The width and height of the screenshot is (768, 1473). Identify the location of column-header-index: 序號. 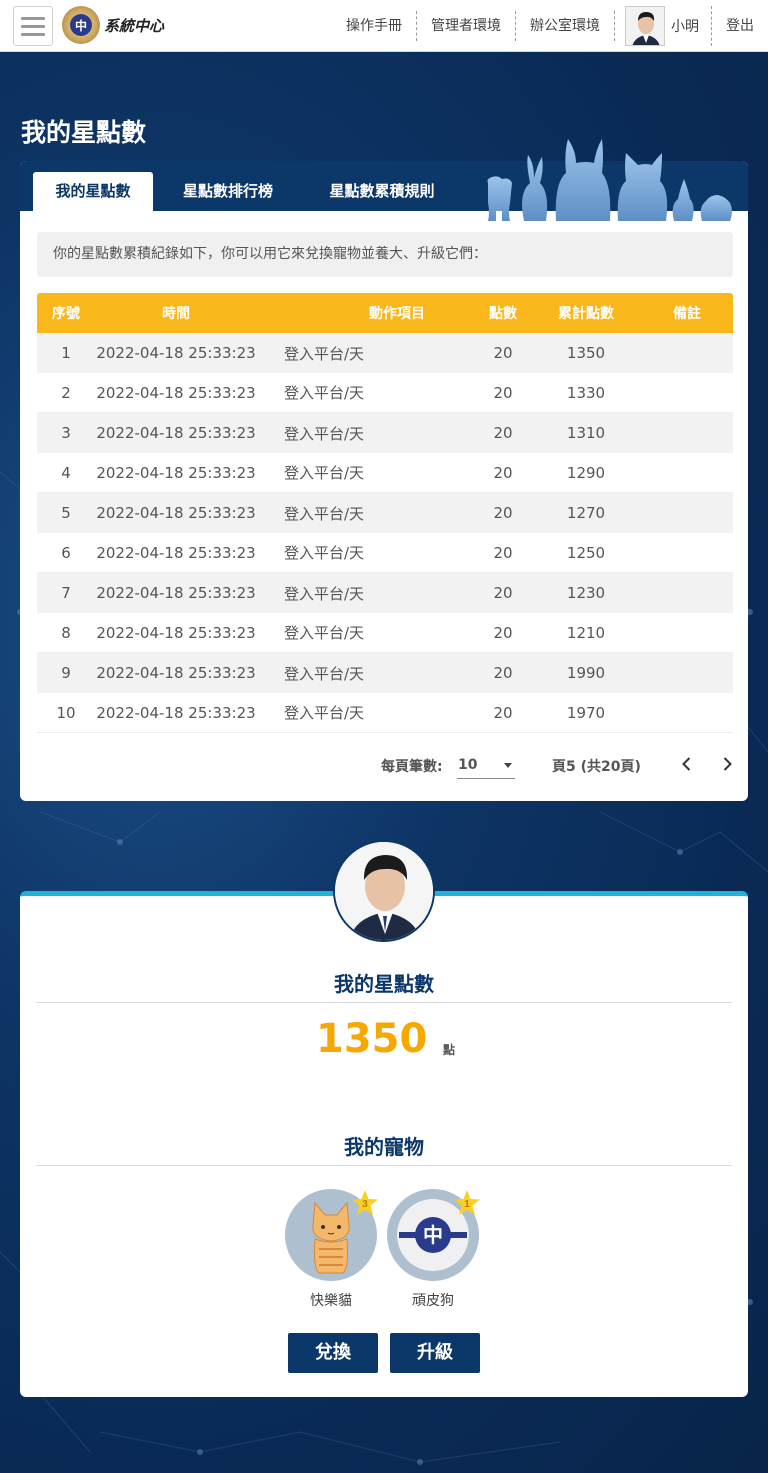
(66, 314).